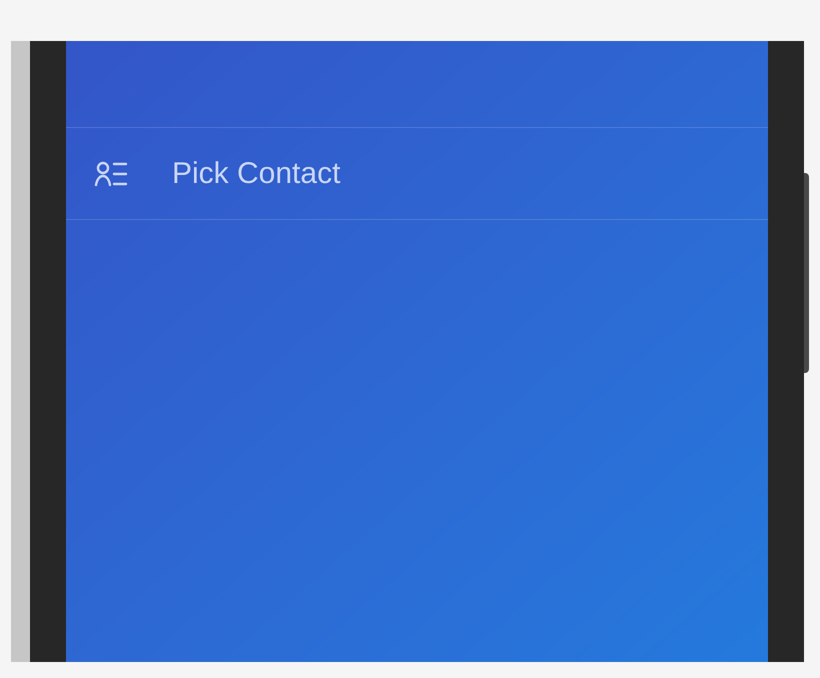 This screenshot has height=678, width=820. What do you see at coordinates (417, 173) in the screenshot?
I see `menu-item: Pick Contact` at bounding box center [417, 173].